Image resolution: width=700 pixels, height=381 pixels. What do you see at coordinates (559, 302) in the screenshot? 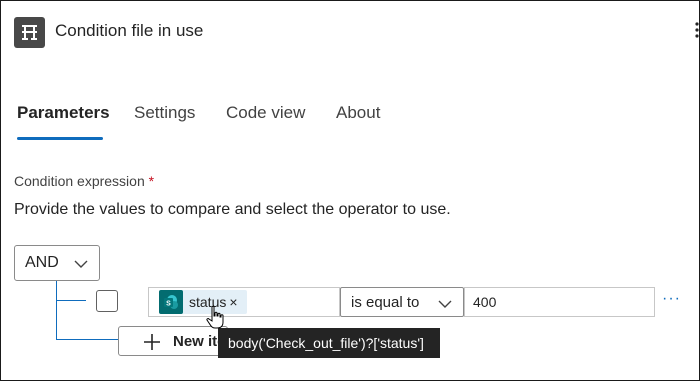
I see `right-operand-input: 400` at bounding box center [559, 302].